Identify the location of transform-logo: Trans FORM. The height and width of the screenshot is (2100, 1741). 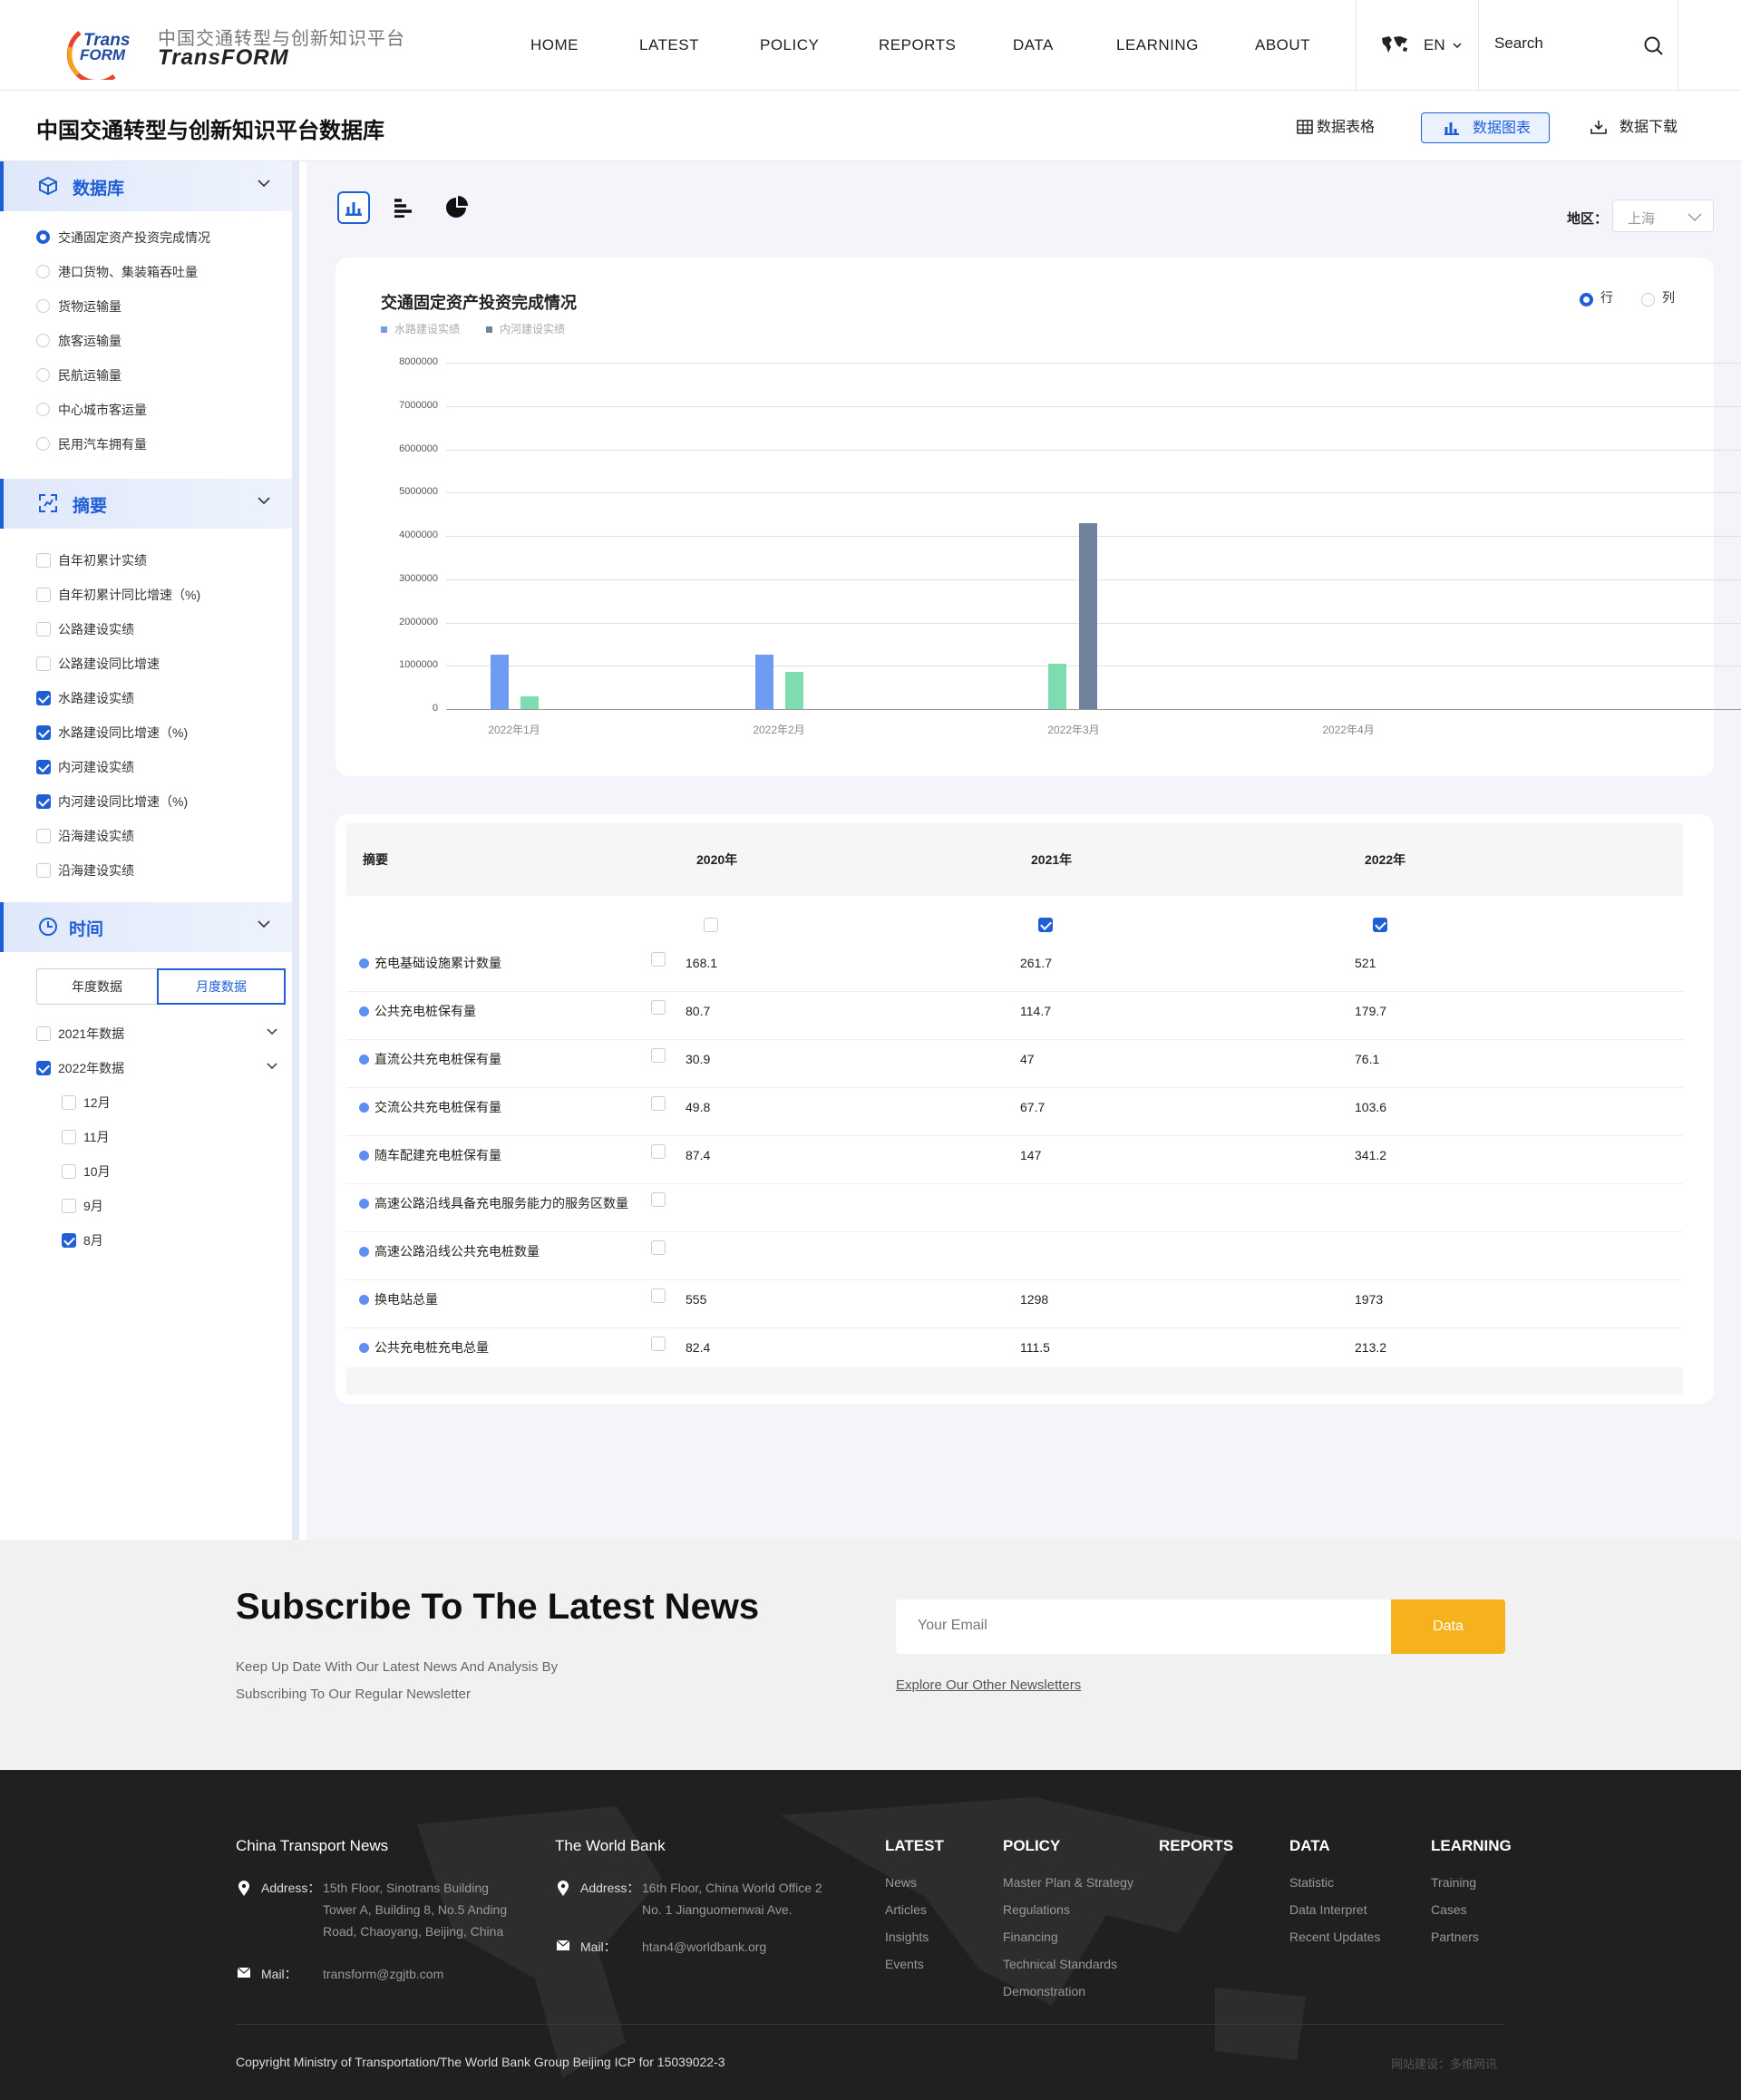
(112, 51).